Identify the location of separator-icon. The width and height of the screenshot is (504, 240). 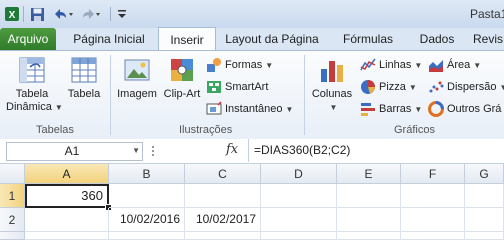
(110, 14).